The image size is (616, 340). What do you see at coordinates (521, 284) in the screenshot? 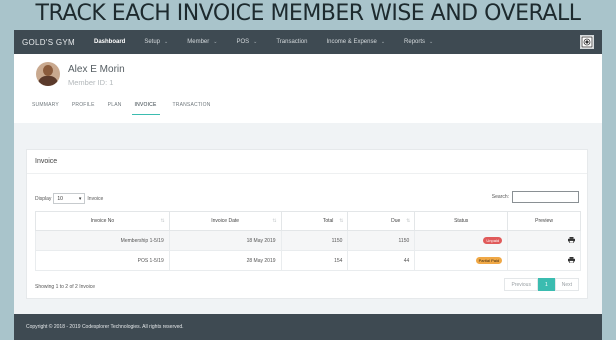
I see `pagination-previous: Previous` at bounding box center [521, 284].